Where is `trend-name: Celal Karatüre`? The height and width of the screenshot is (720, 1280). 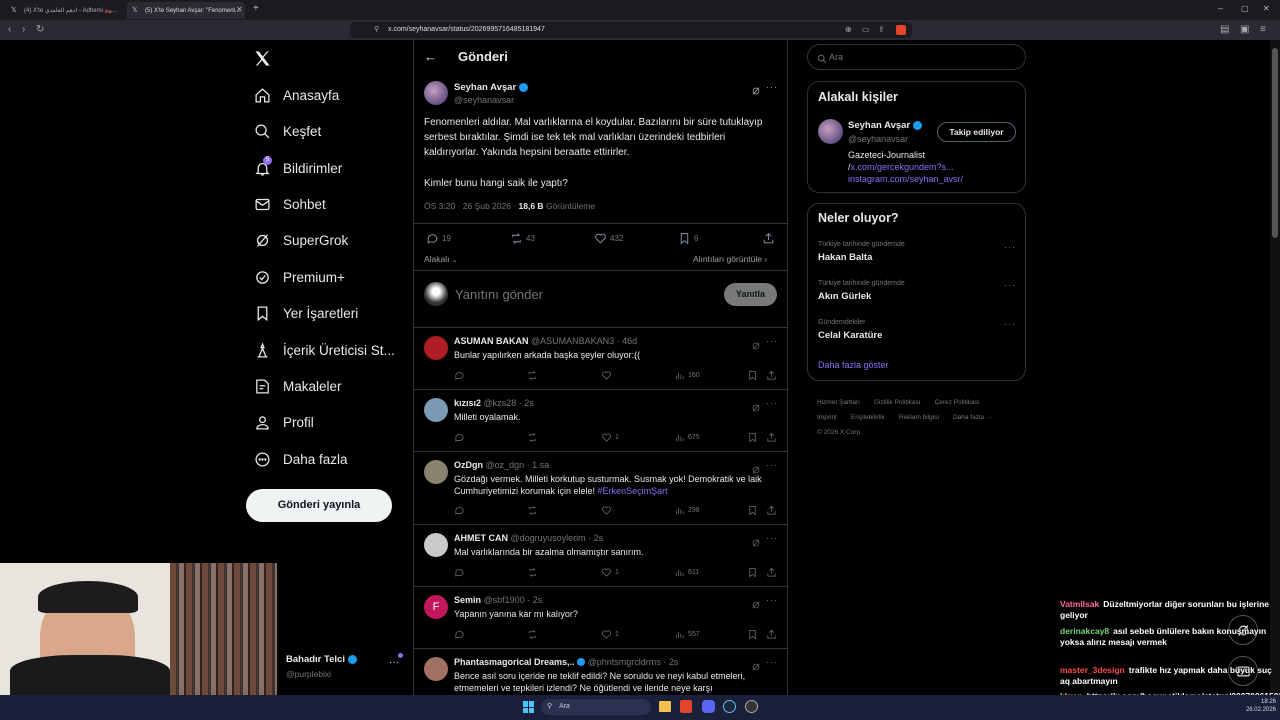
trend-name: Celal Karatüre is located at coordinates (850, 335).